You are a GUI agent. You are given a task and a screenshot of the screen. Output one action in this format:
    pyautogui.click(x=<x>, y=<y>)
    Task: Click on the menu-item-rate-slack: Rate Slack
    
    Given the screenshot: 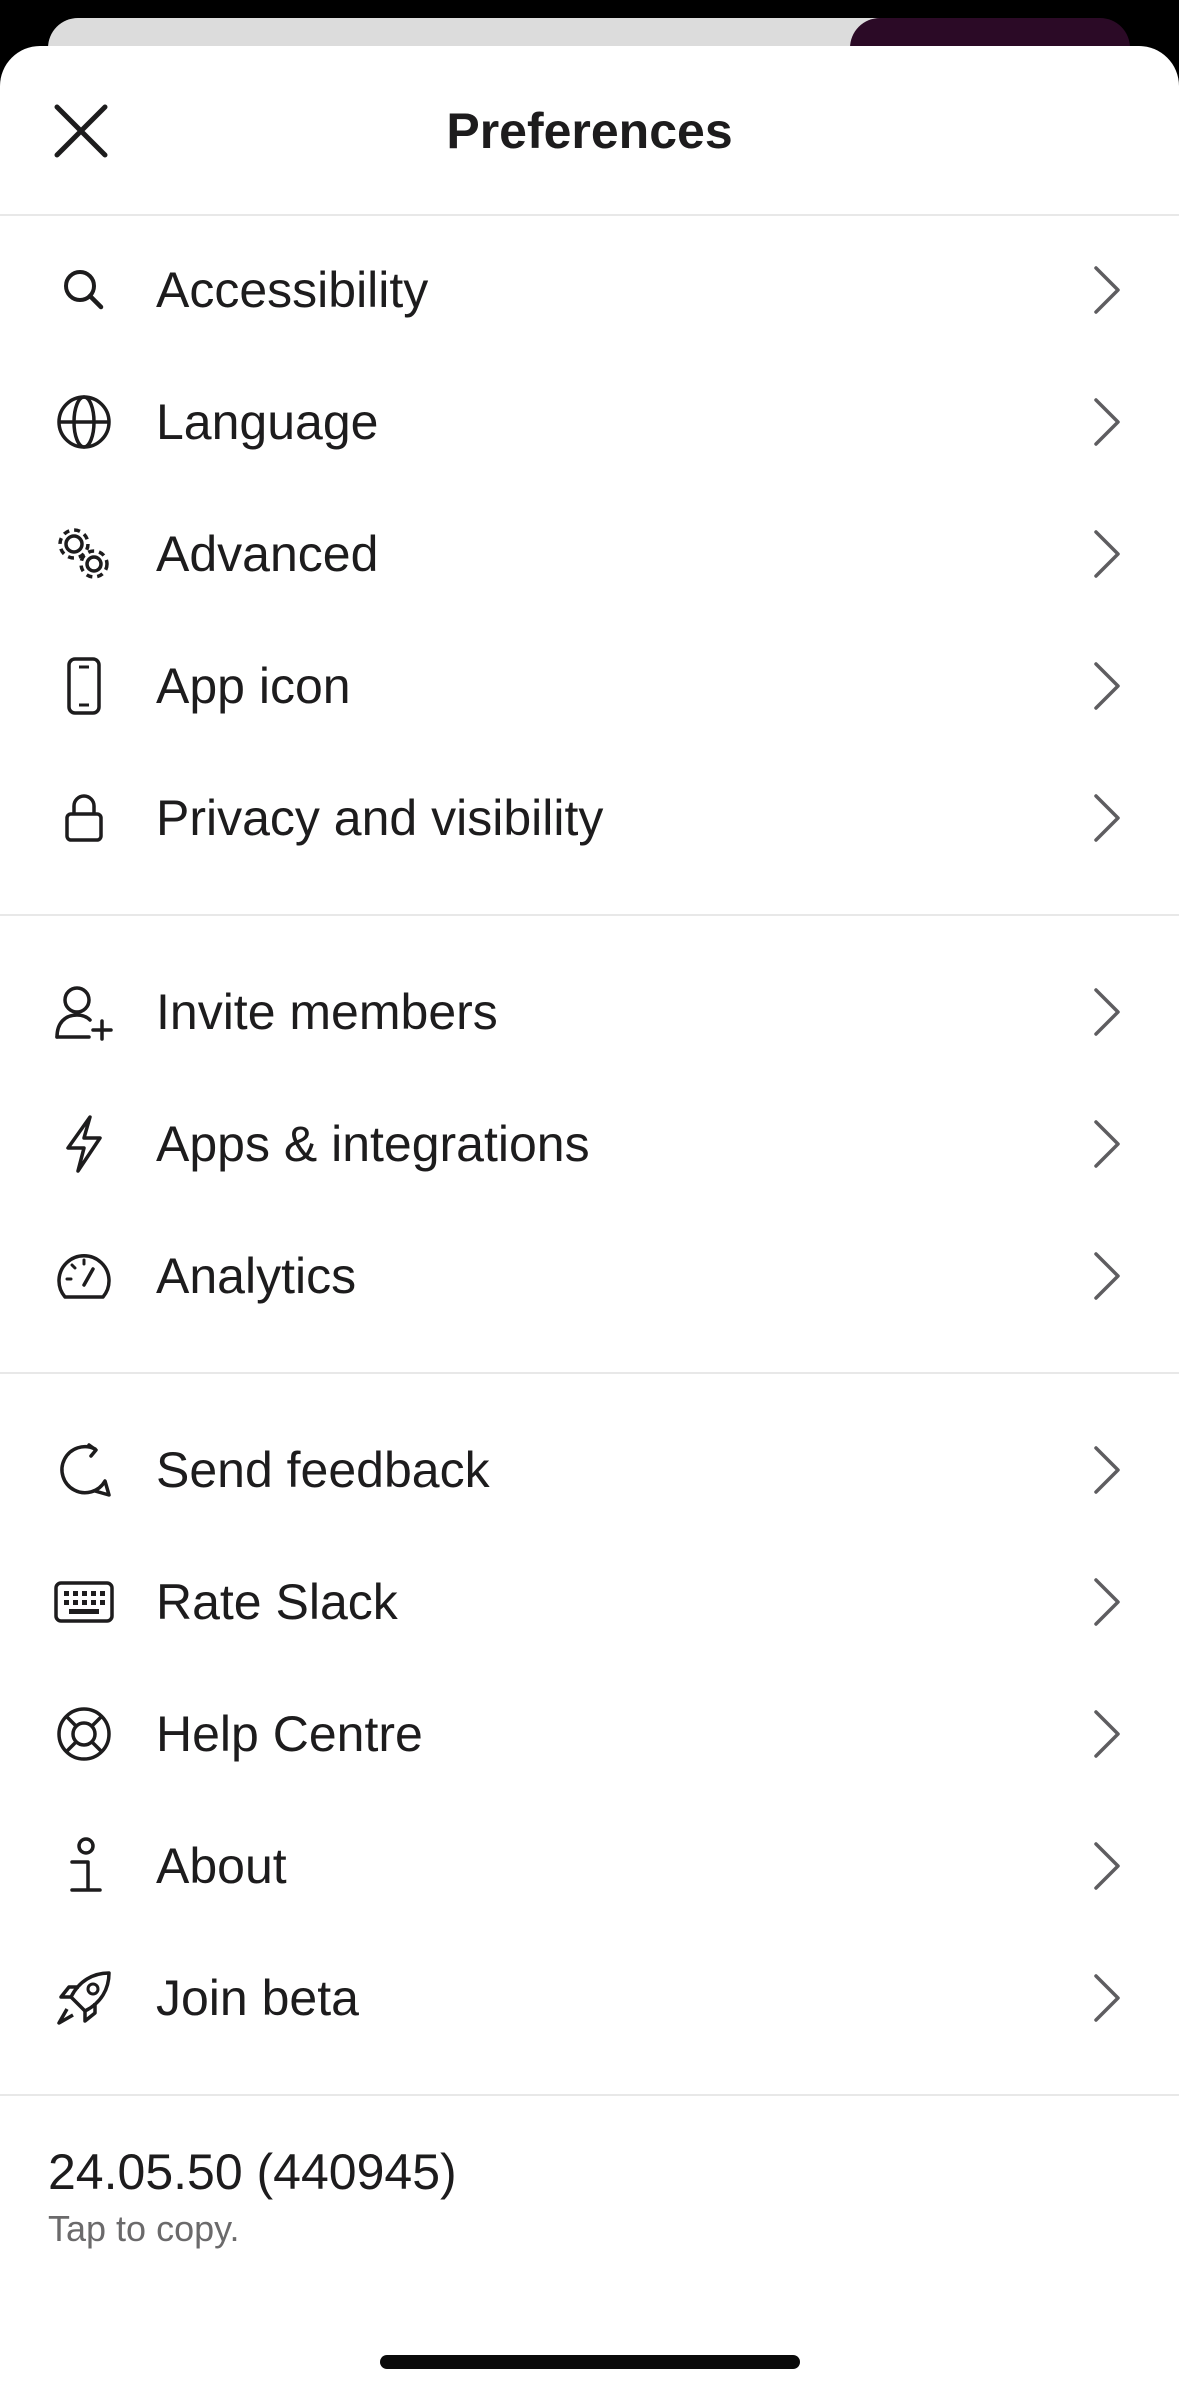 What is the action you would take?
    pyautogui.click(x=589, y=1602)
    